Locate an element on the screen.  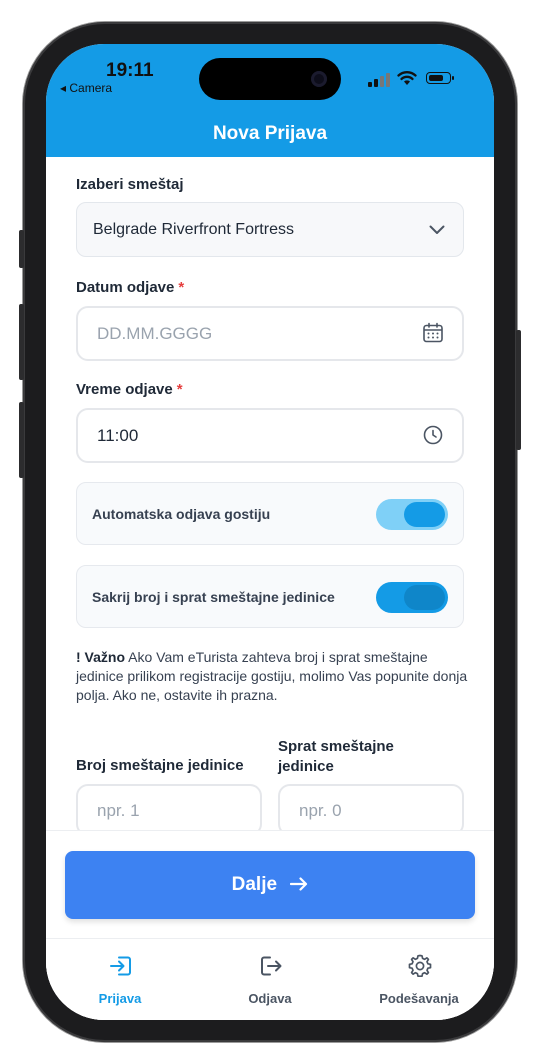
front-camera-icon is located at coordinates (319, 79).